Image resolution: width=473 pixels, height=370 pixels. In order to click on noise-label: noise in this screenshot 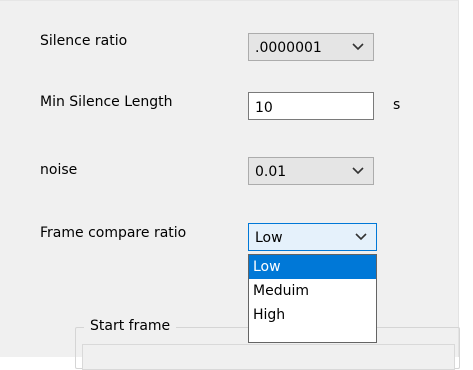, I will do `click(59, 170)`.